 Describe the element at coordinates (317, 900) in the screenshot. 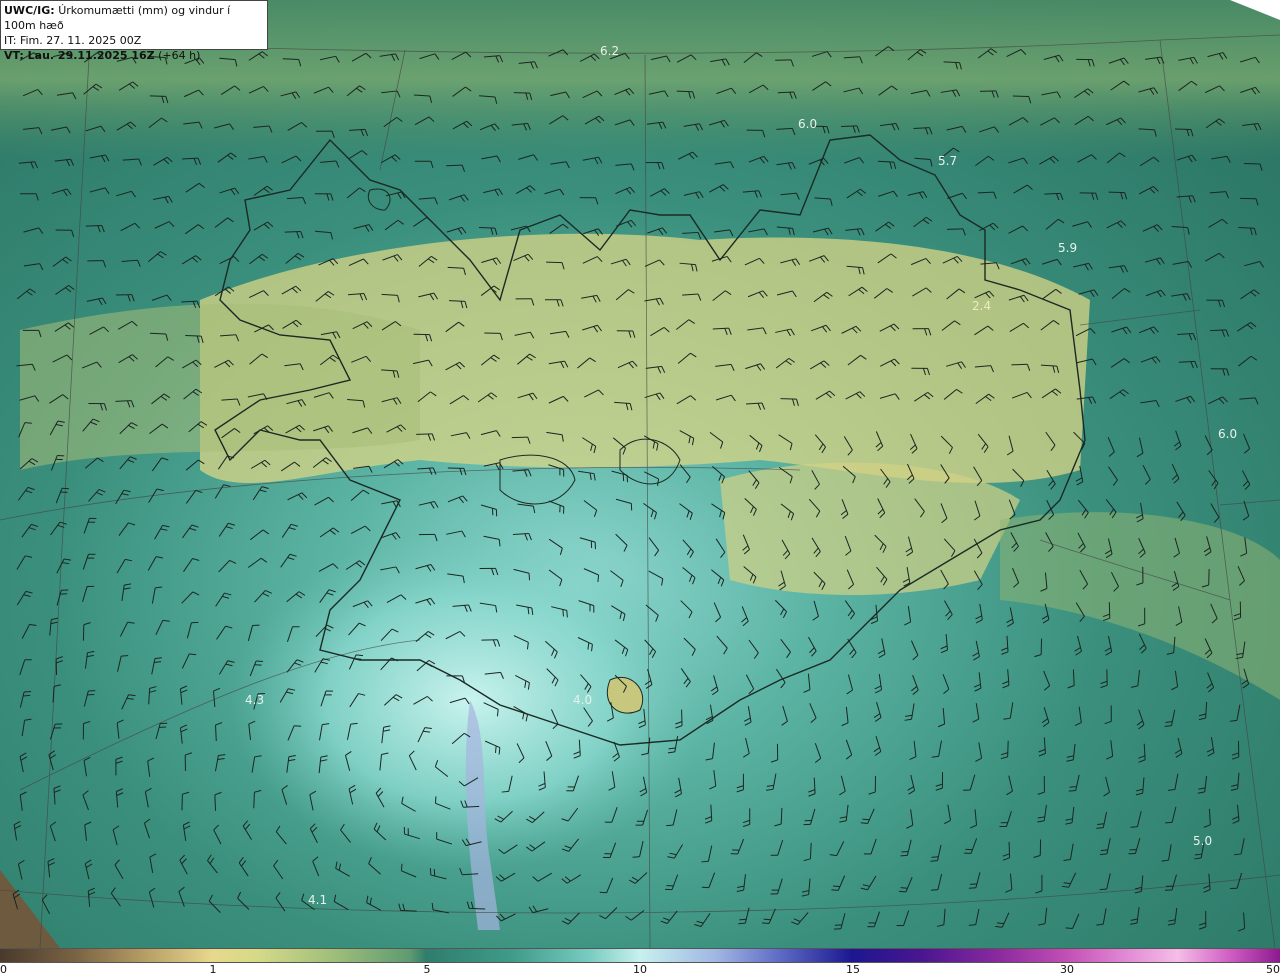

I see `map-value-label: 4.1` at that location.